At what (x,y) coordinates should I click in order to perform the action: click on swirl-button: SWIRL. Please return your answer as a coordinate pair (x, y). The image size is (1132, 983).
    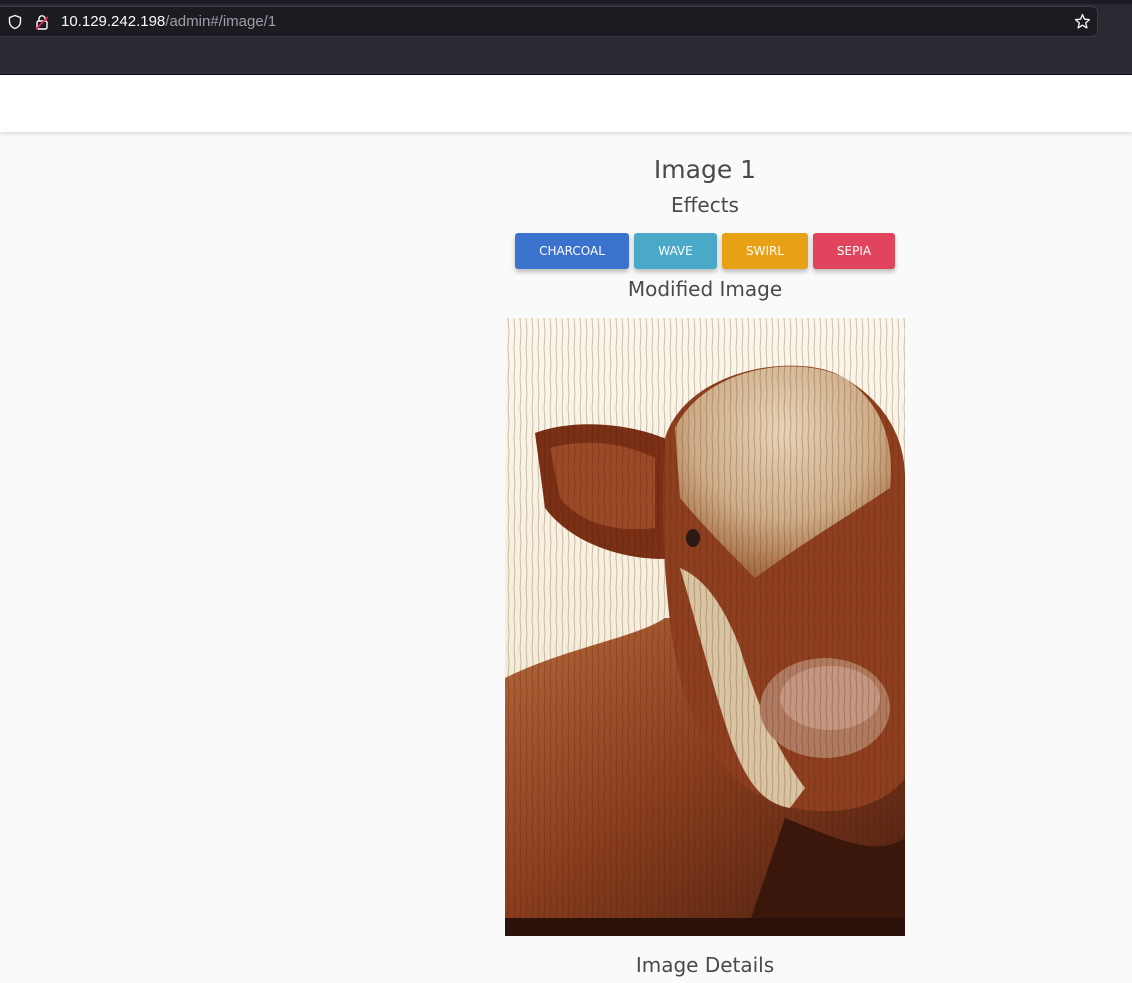
    Looking at the image, I should click on (765, 251).